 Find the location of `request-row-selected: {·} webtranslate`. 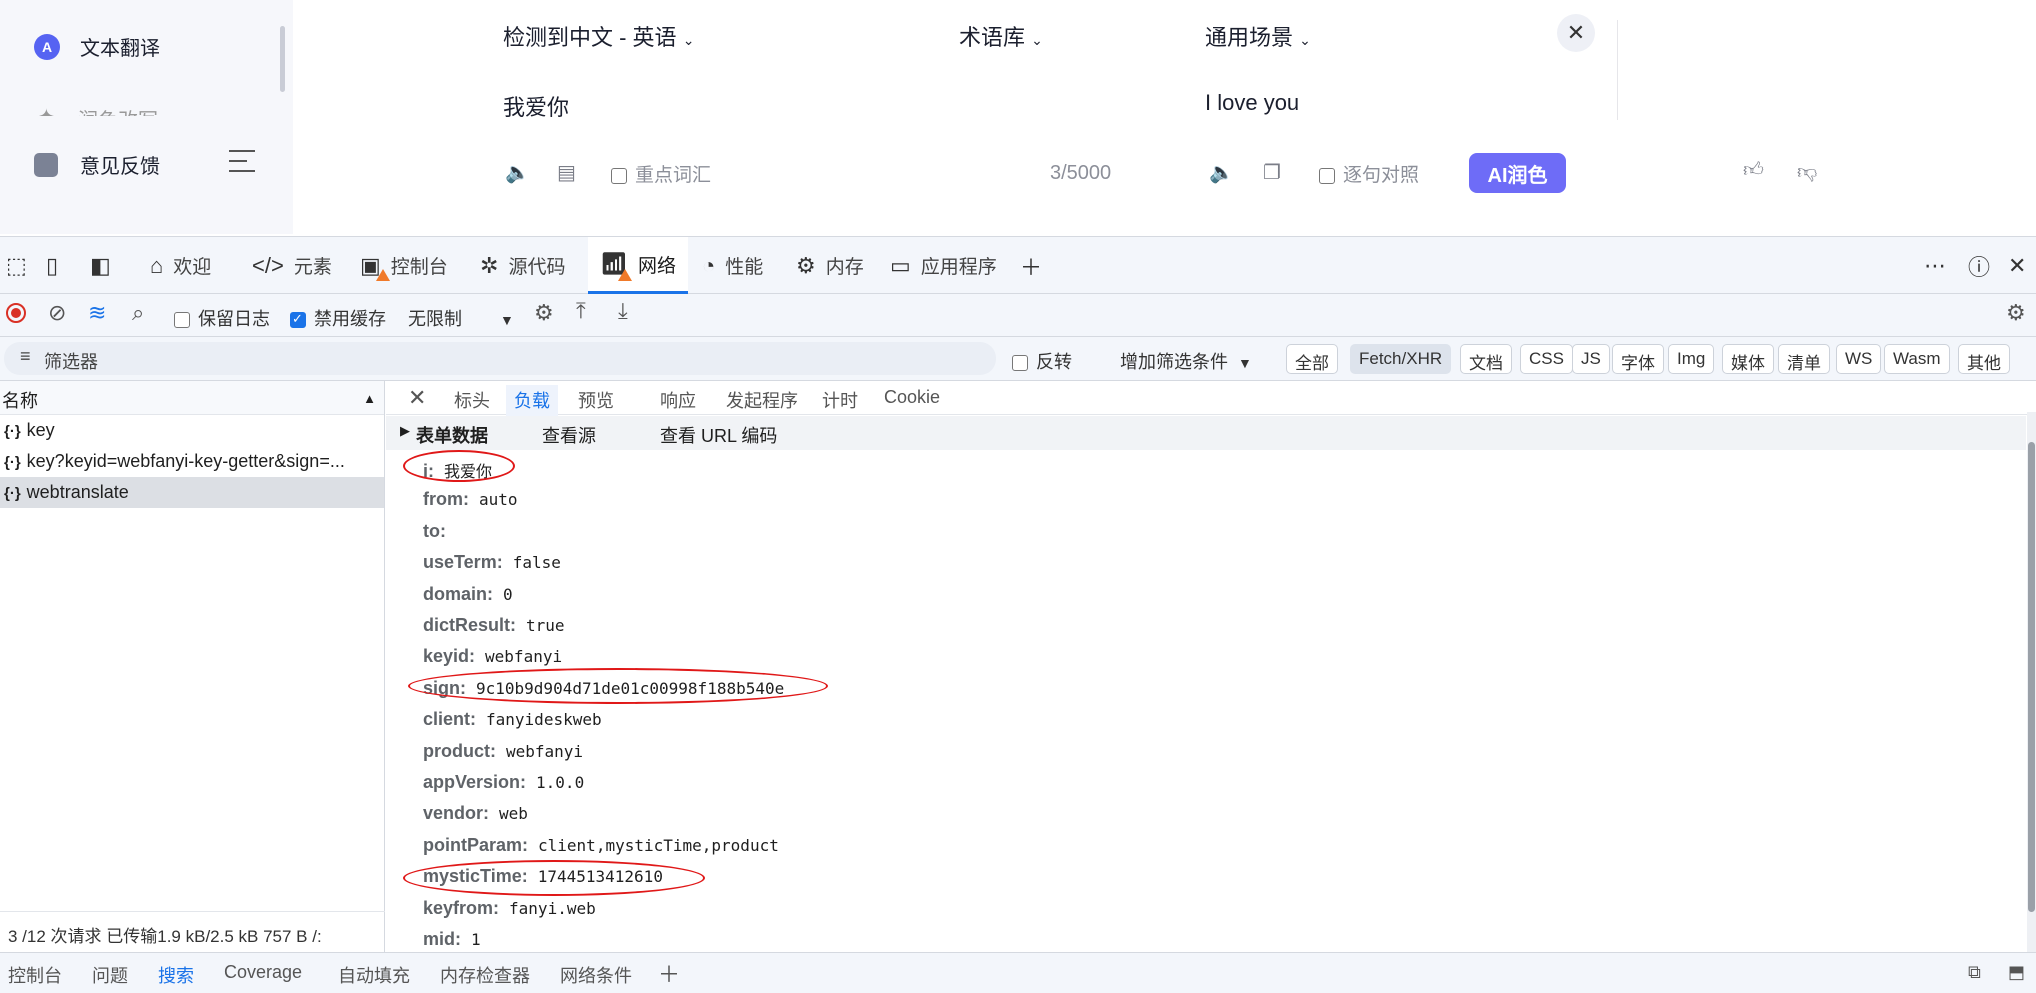

request-row-selected: {·} webtranslate is located at coordinates (192, 492).